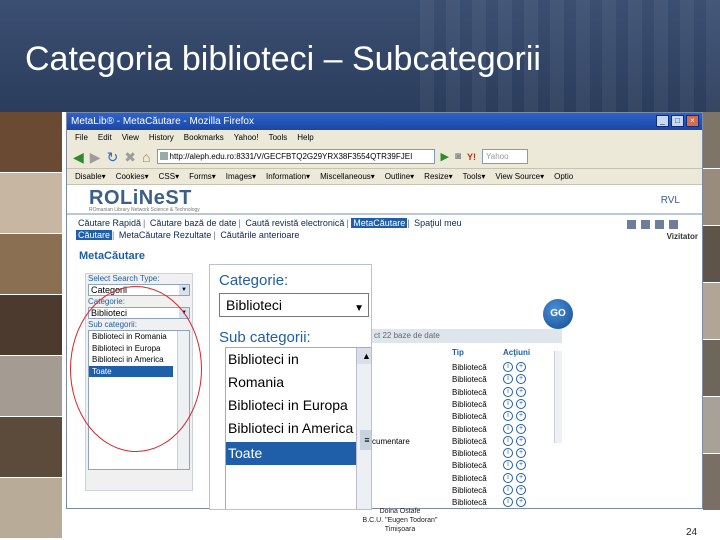  Describe the element at coordinates (202, 176) in the screenshot. I see `toolbar-forms: Forms▾` at that location.